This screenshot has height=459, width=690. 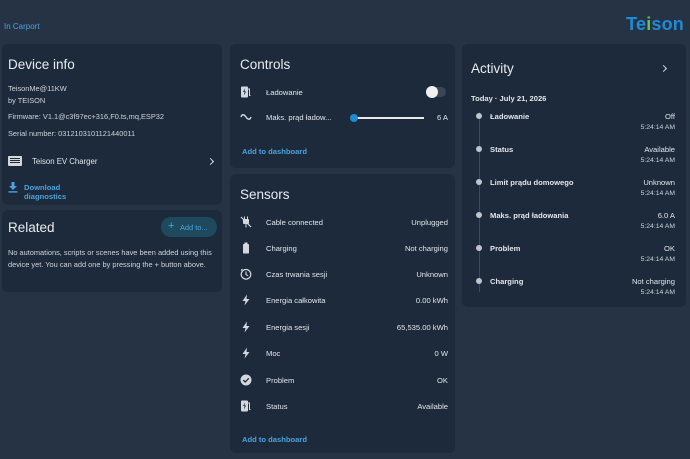 I want to click on sensor-row: Moc 0 W, so click(x=344, y=354).